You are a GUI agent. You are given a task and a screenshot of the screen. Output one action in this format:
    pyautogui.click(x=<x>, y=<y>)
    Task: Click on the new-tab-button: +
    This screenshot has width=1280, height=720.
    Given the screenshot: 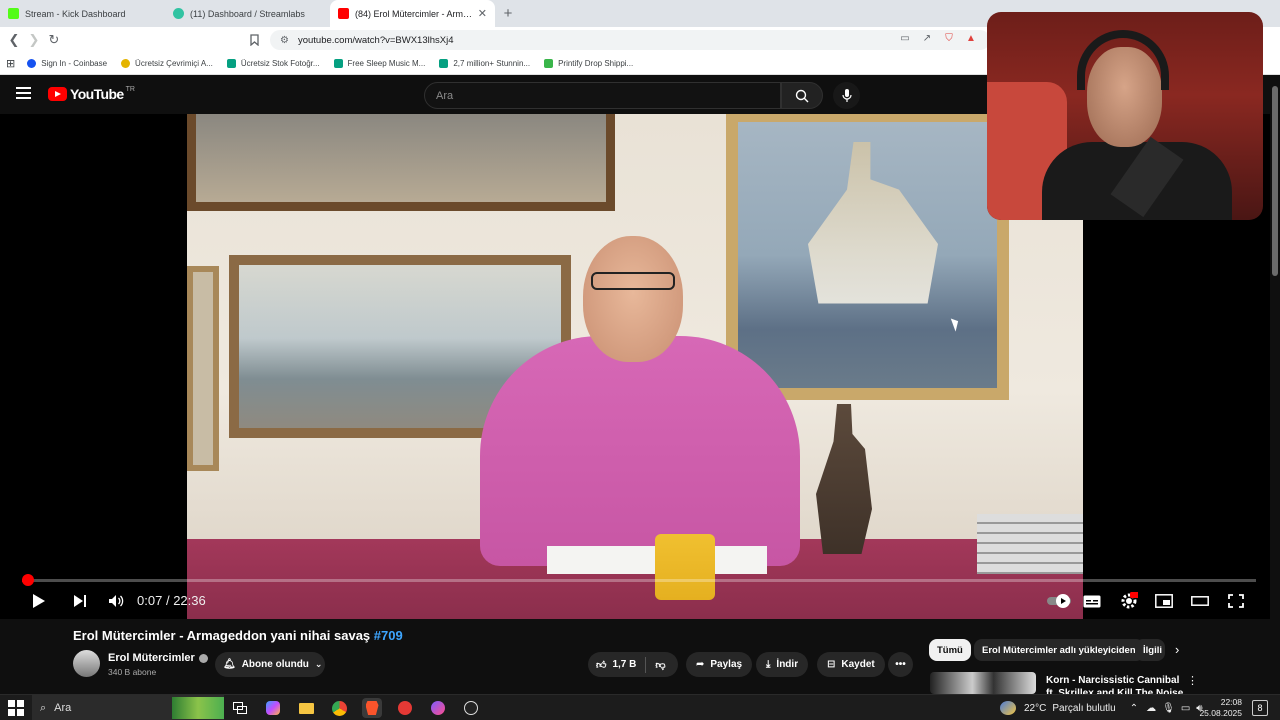 What is the action you would take?
    pyautogui.click(x=508, y=13)
    